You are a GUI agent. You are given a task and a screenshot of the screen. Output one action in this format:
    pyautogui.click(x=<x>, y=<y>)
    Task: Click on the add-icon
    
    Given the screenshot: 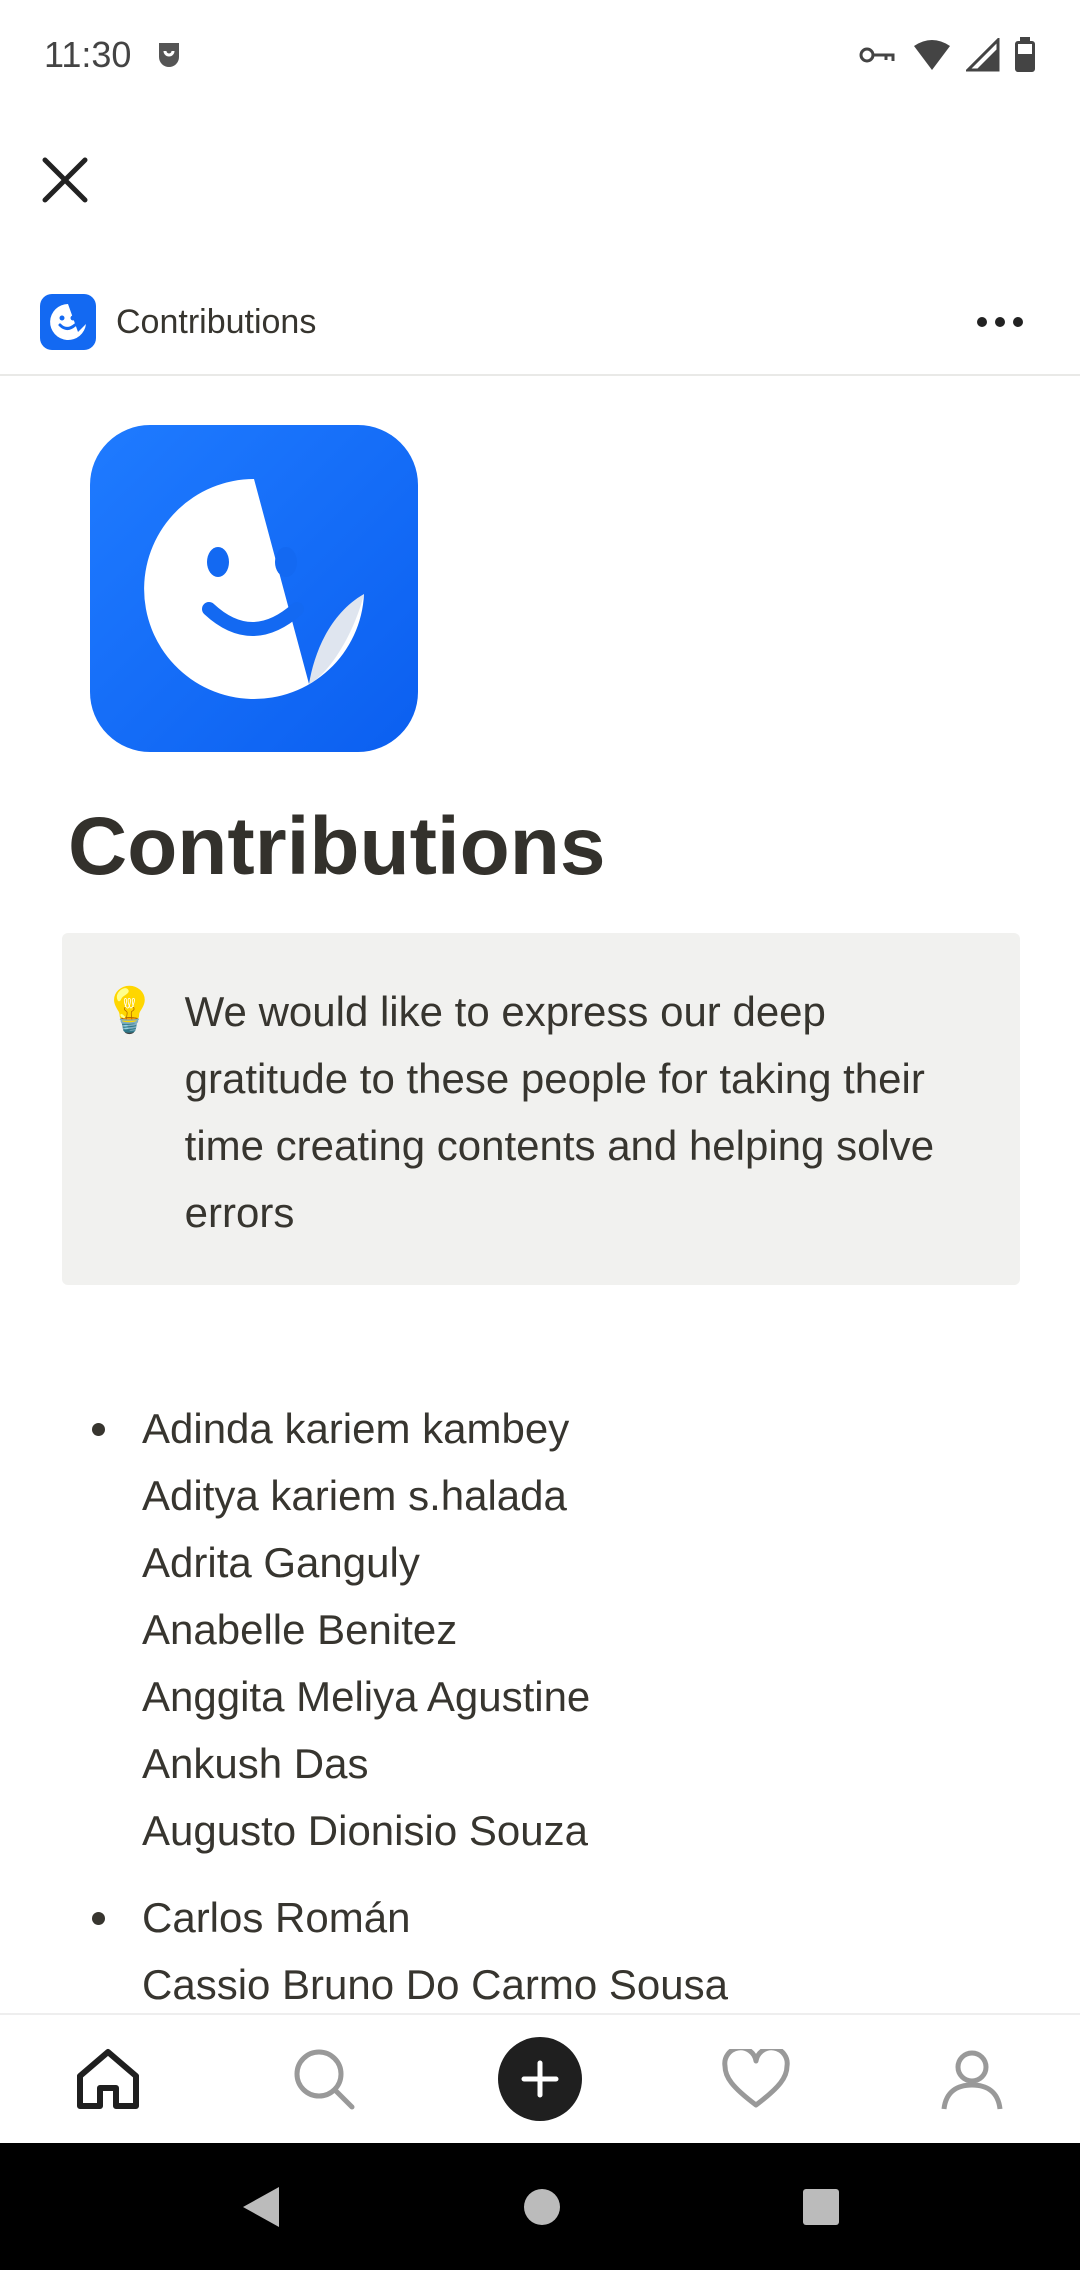 What is the action you would take?
    pyautogui.click(x=540, y=2079)
    